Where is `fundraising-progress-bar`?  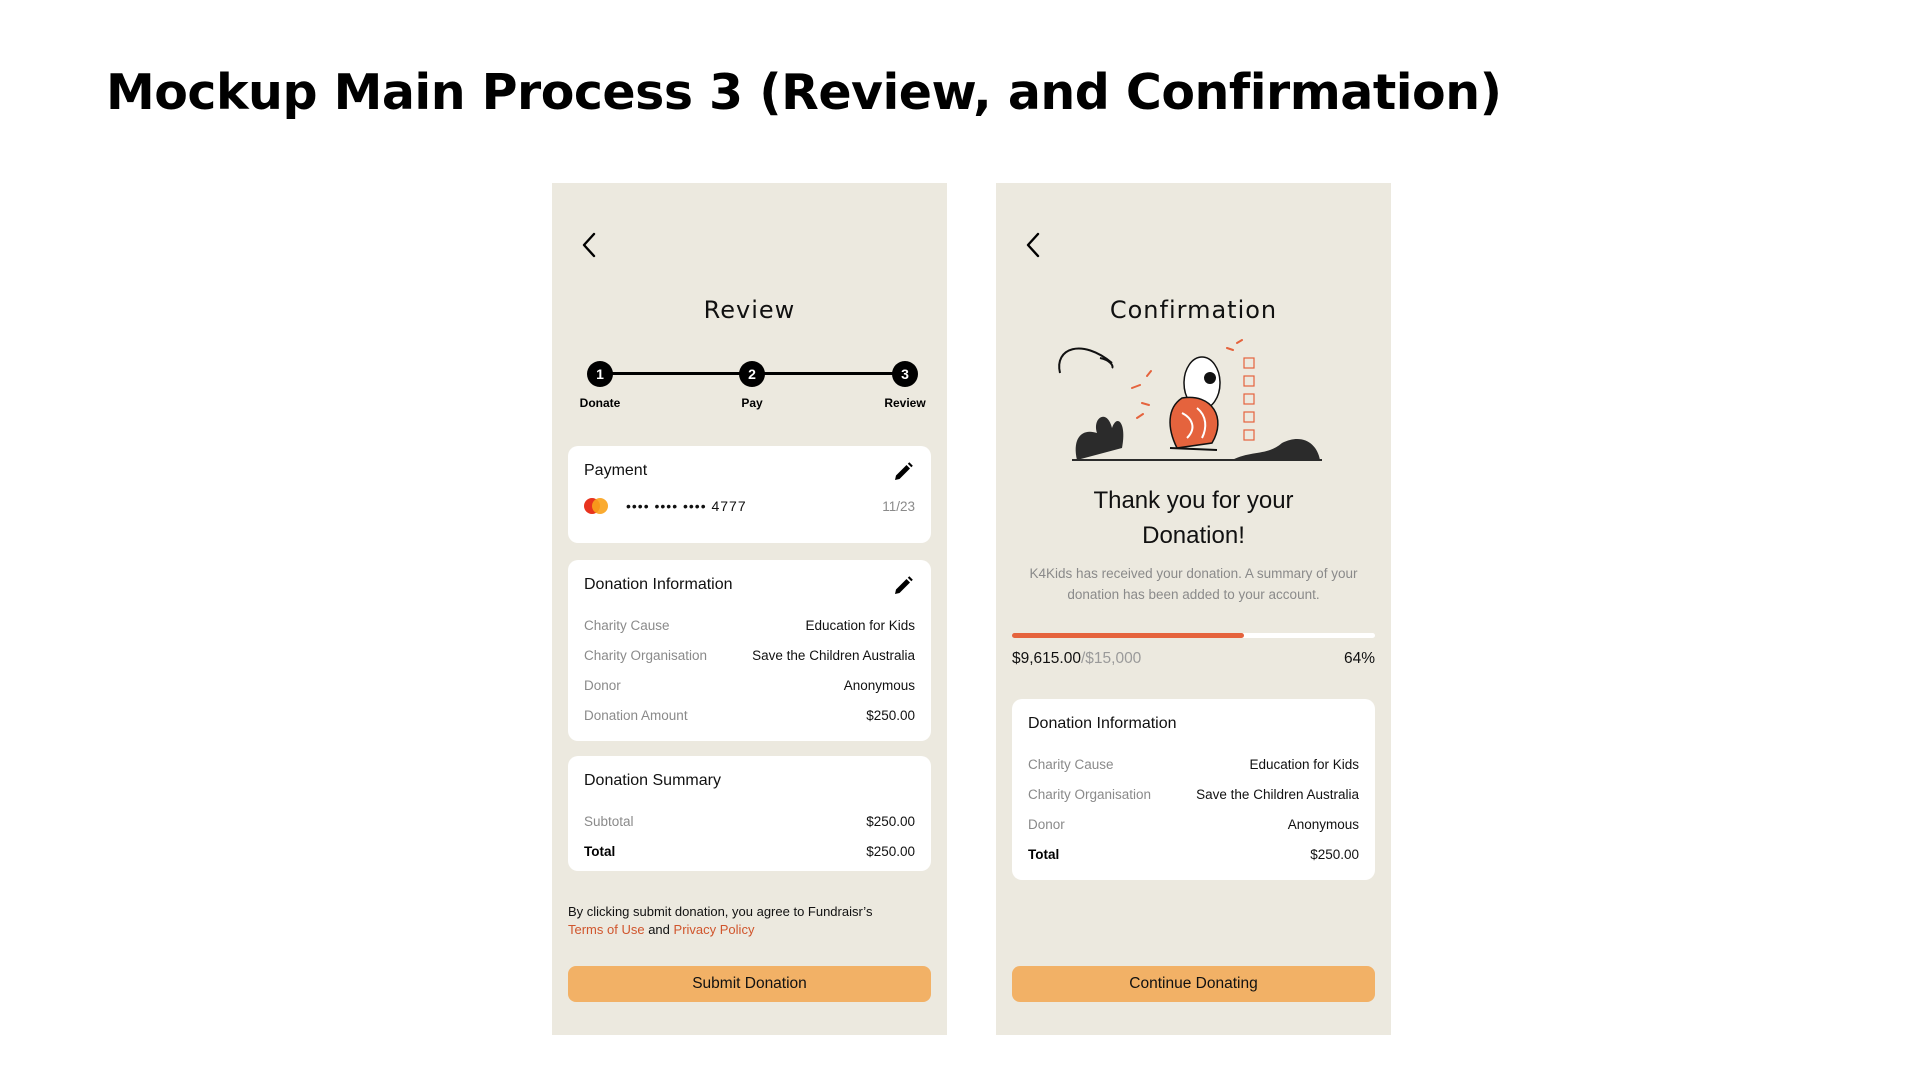 fundraising-progress-bar is located at coordinates (1193, 635).